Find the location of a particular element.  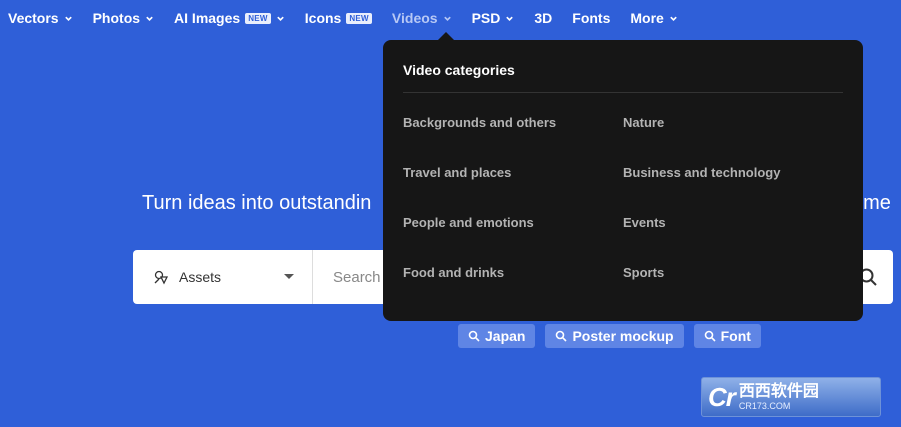

nav-item-label: Videos is located at coordinates (414, 18).